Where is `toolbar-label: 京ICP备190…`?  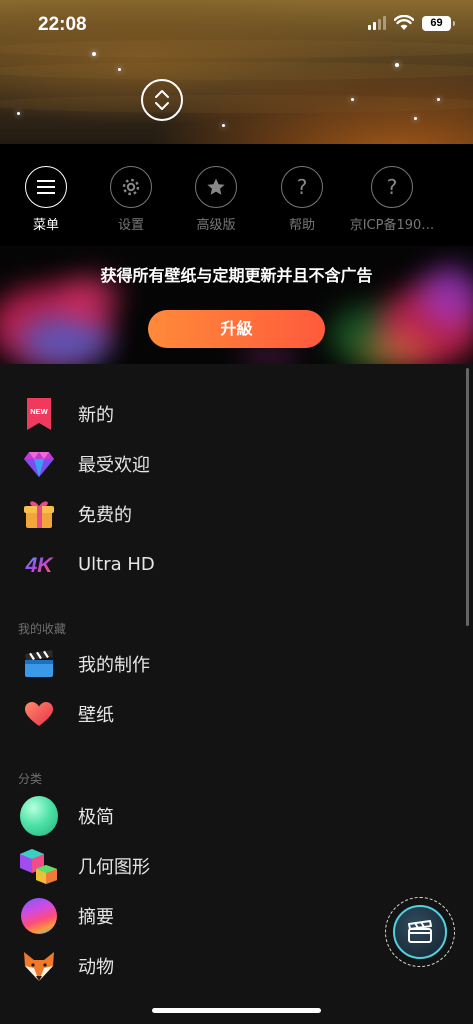 toolbar-label: 京ICP备190… is located at coordinates (392, 225).